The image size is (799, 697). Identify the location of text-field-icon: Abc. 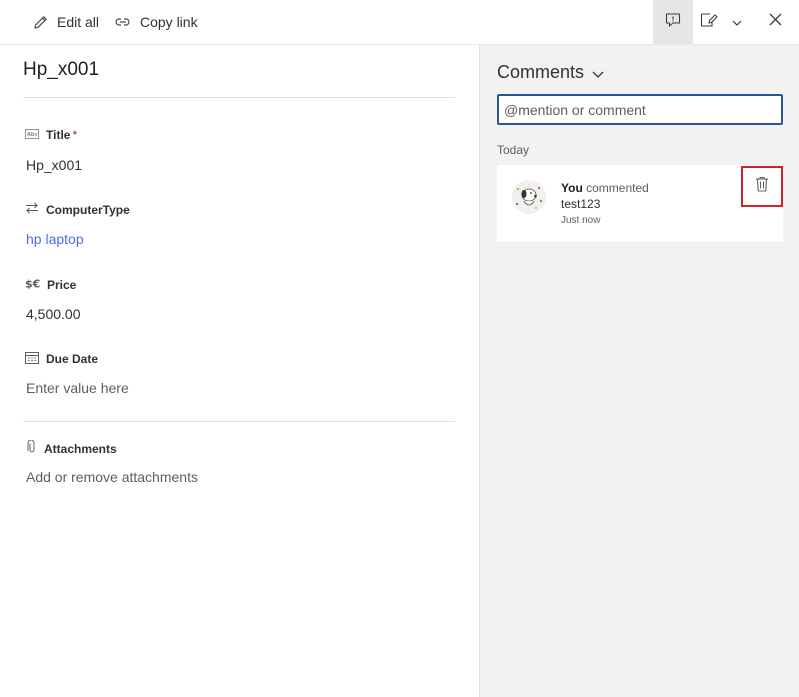
(32, 135).